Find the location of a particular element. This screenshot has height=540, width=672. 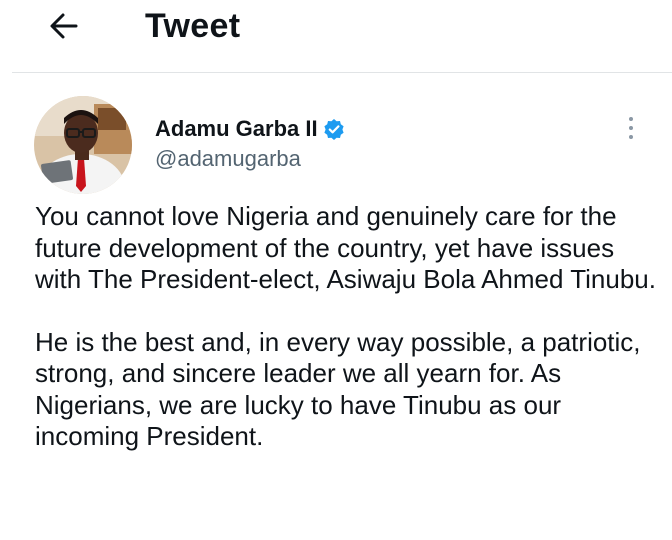

arrow-left-icon is located at coordinates (64, 26).